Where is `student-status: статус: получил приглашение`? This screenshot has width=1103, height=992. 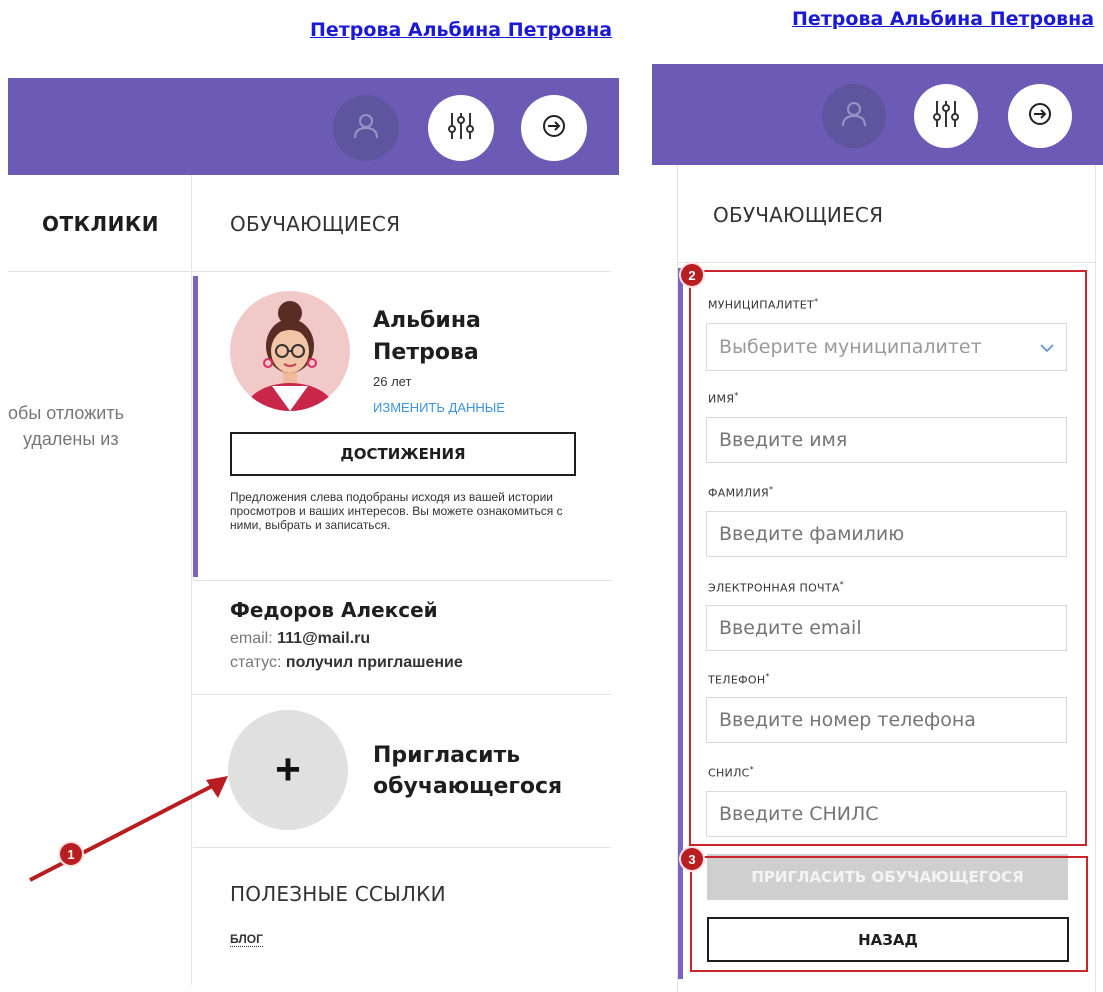
student-status: статус: получил приглашение is located at coordinates (346, 662).